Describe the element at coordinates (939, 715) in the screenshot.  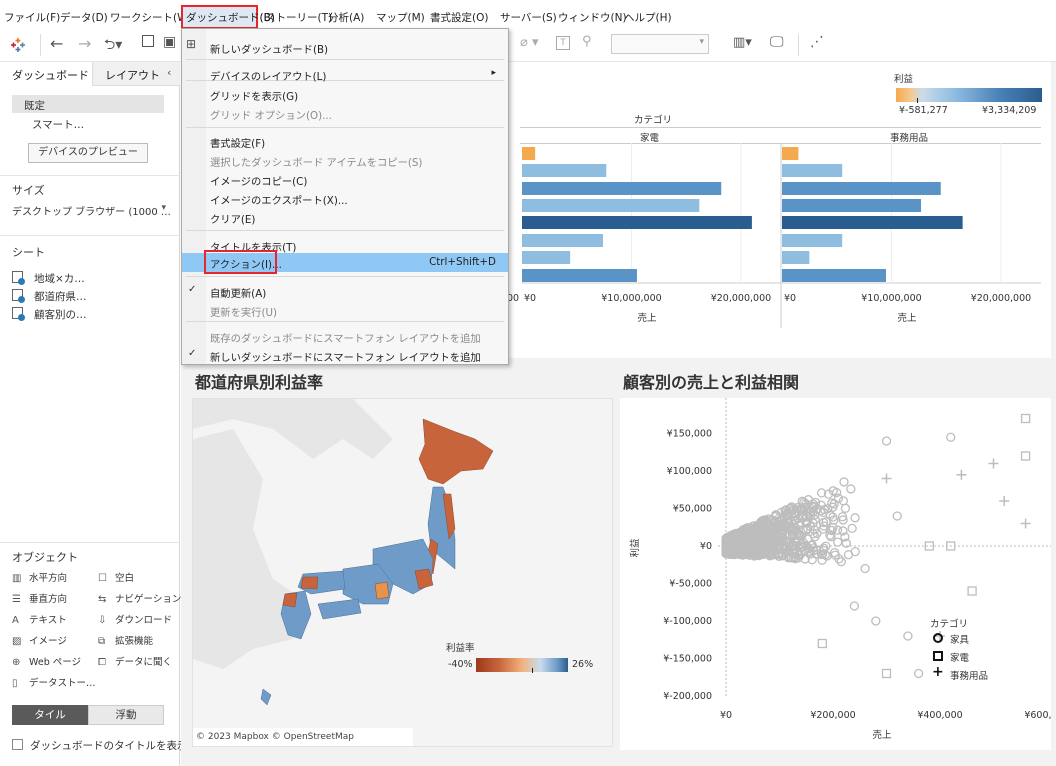
I see `x-tick-label: ¥400,000` at that location.